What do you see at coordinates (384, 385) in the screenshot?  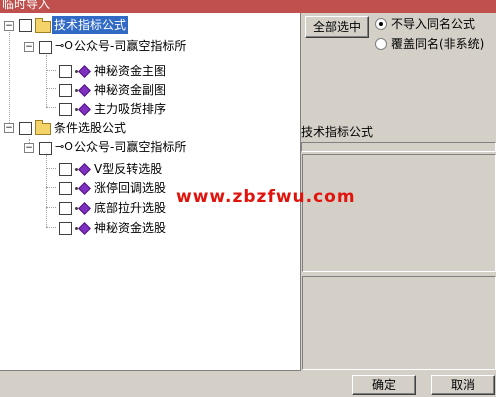 I see `ok-button: 确定` at bounding box center [384, 385].